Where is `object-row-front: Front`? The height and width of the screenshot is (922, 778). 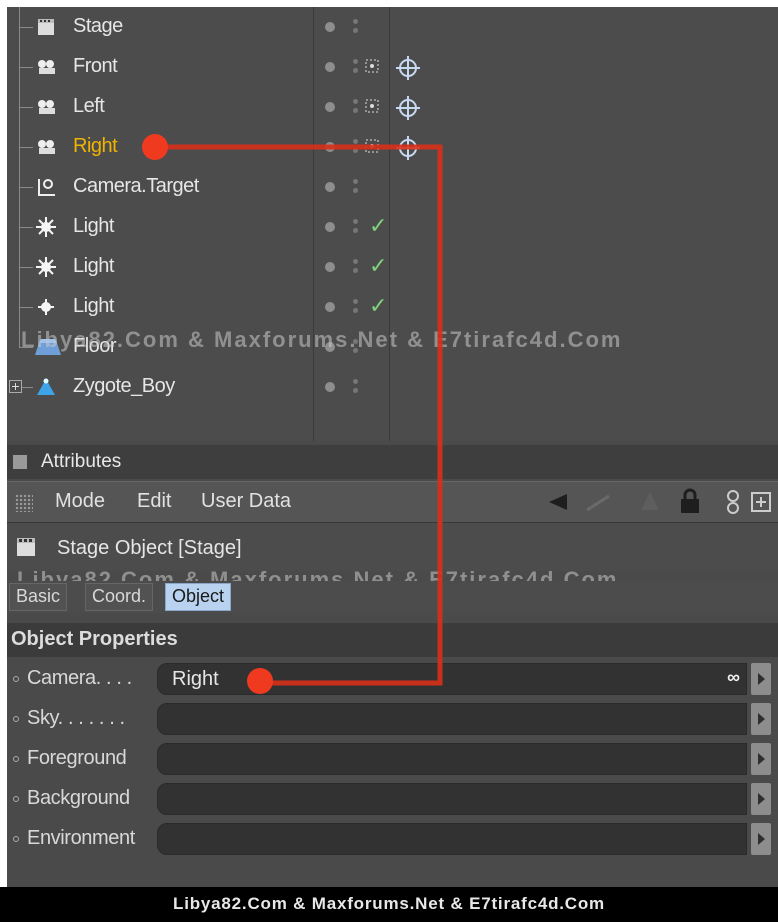 object-row-front: Front is located at coordinates (392, 67).